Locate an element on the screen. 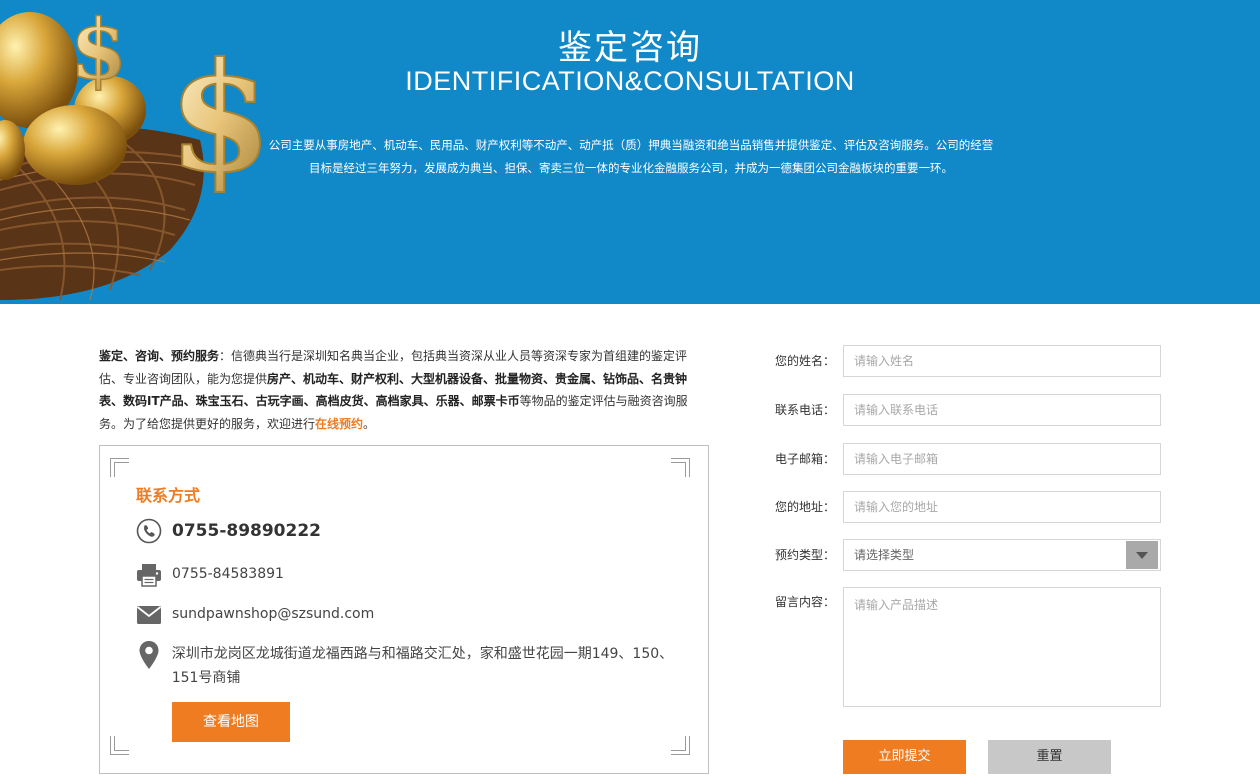 The image size is (1260, 784). contact-phone-row: 0755-89890222 is located at coordinates (228, 531).